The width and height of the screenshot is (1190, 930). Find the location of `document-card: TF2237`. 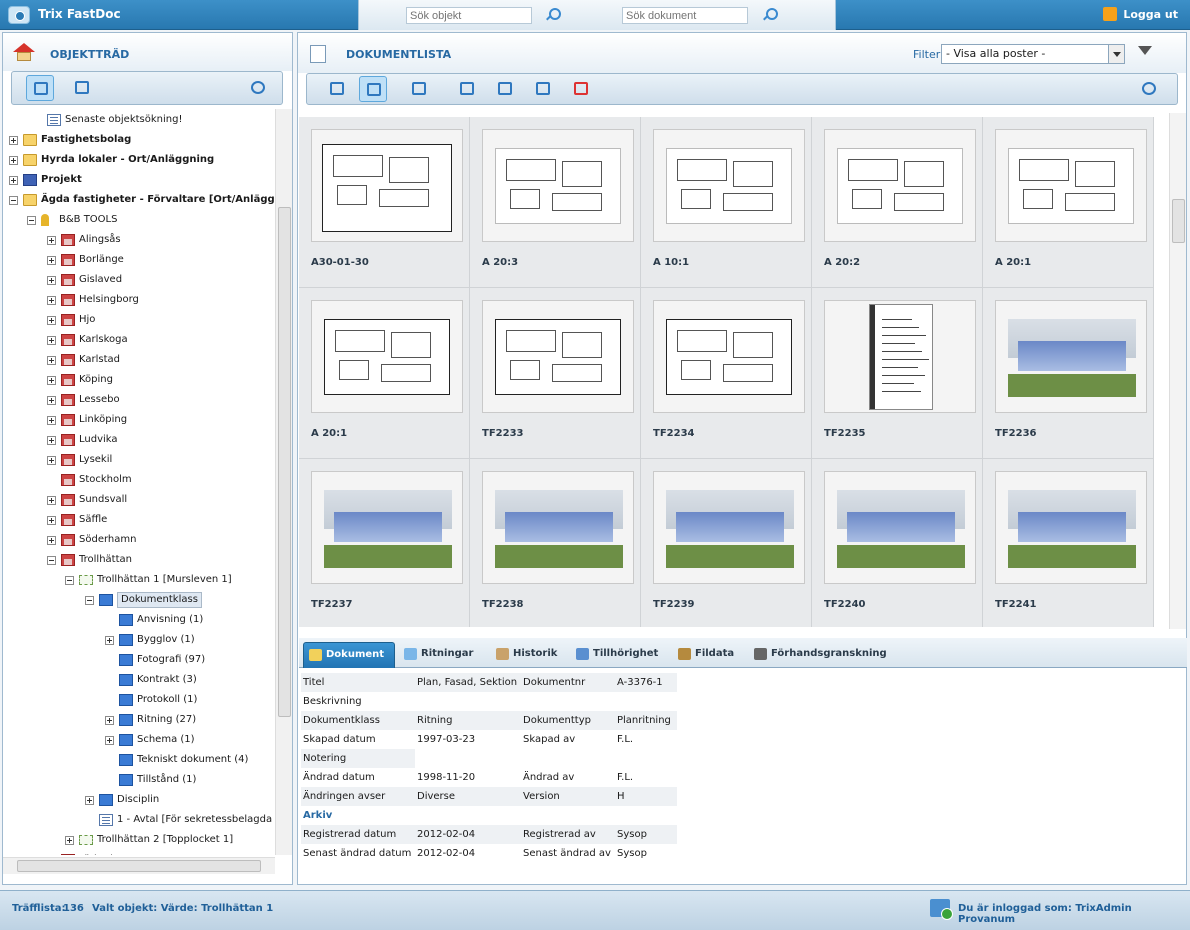

document-card: TF2237 is located at coordinates (384, 543).